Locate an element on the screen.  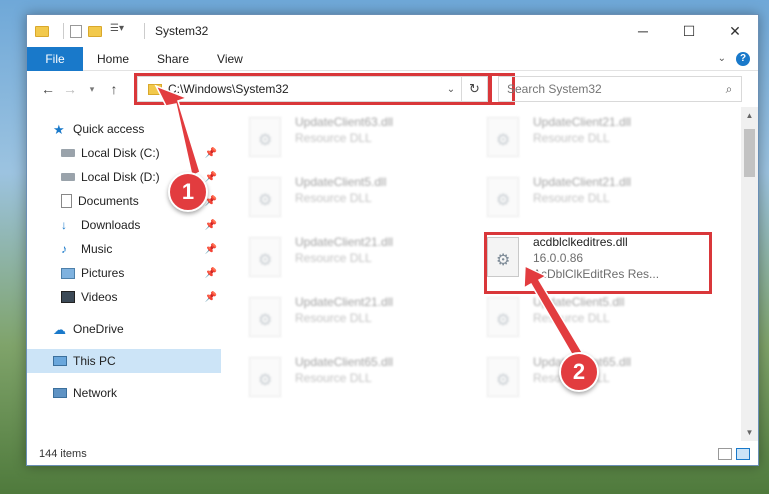
sidebar-item-label: OneDrive is located at coordinates (98, 329).